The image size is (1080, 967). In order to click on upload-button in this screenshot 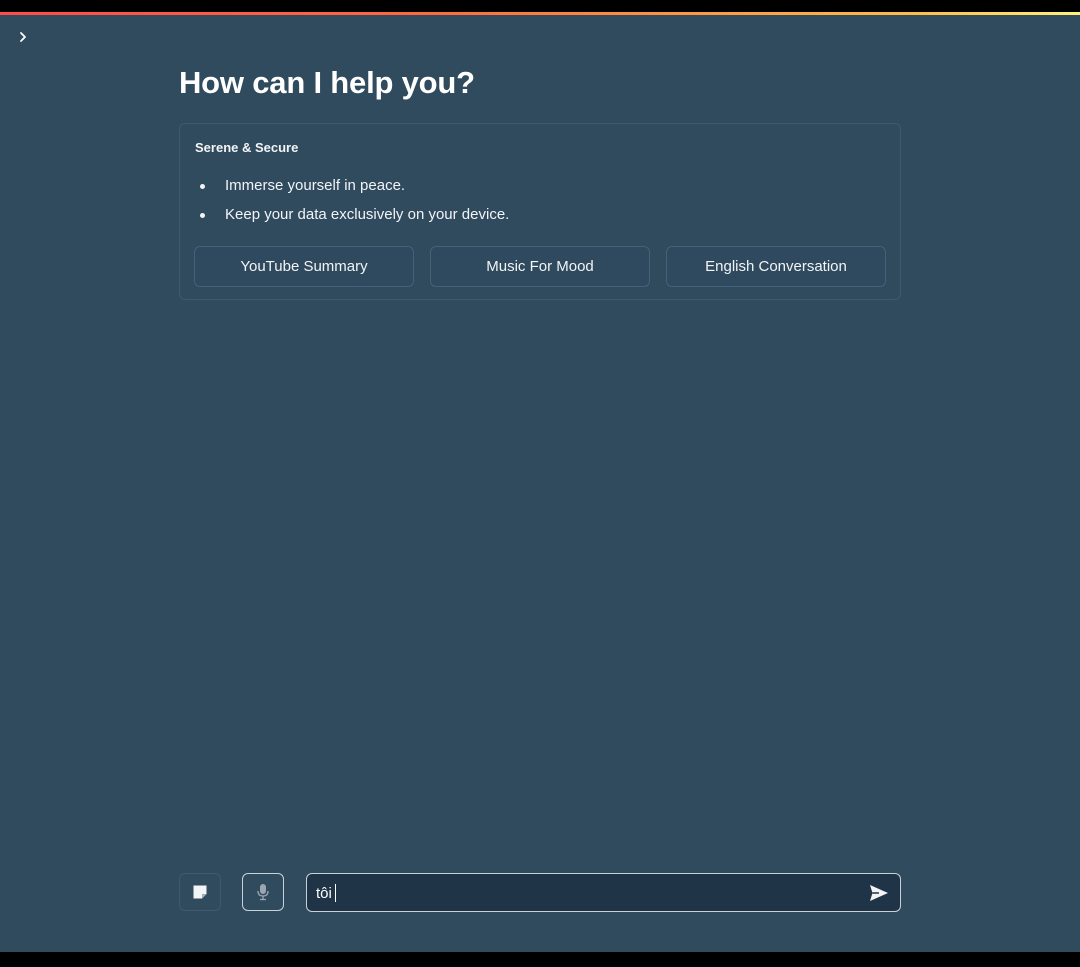, I will do `click(200, 892)`.